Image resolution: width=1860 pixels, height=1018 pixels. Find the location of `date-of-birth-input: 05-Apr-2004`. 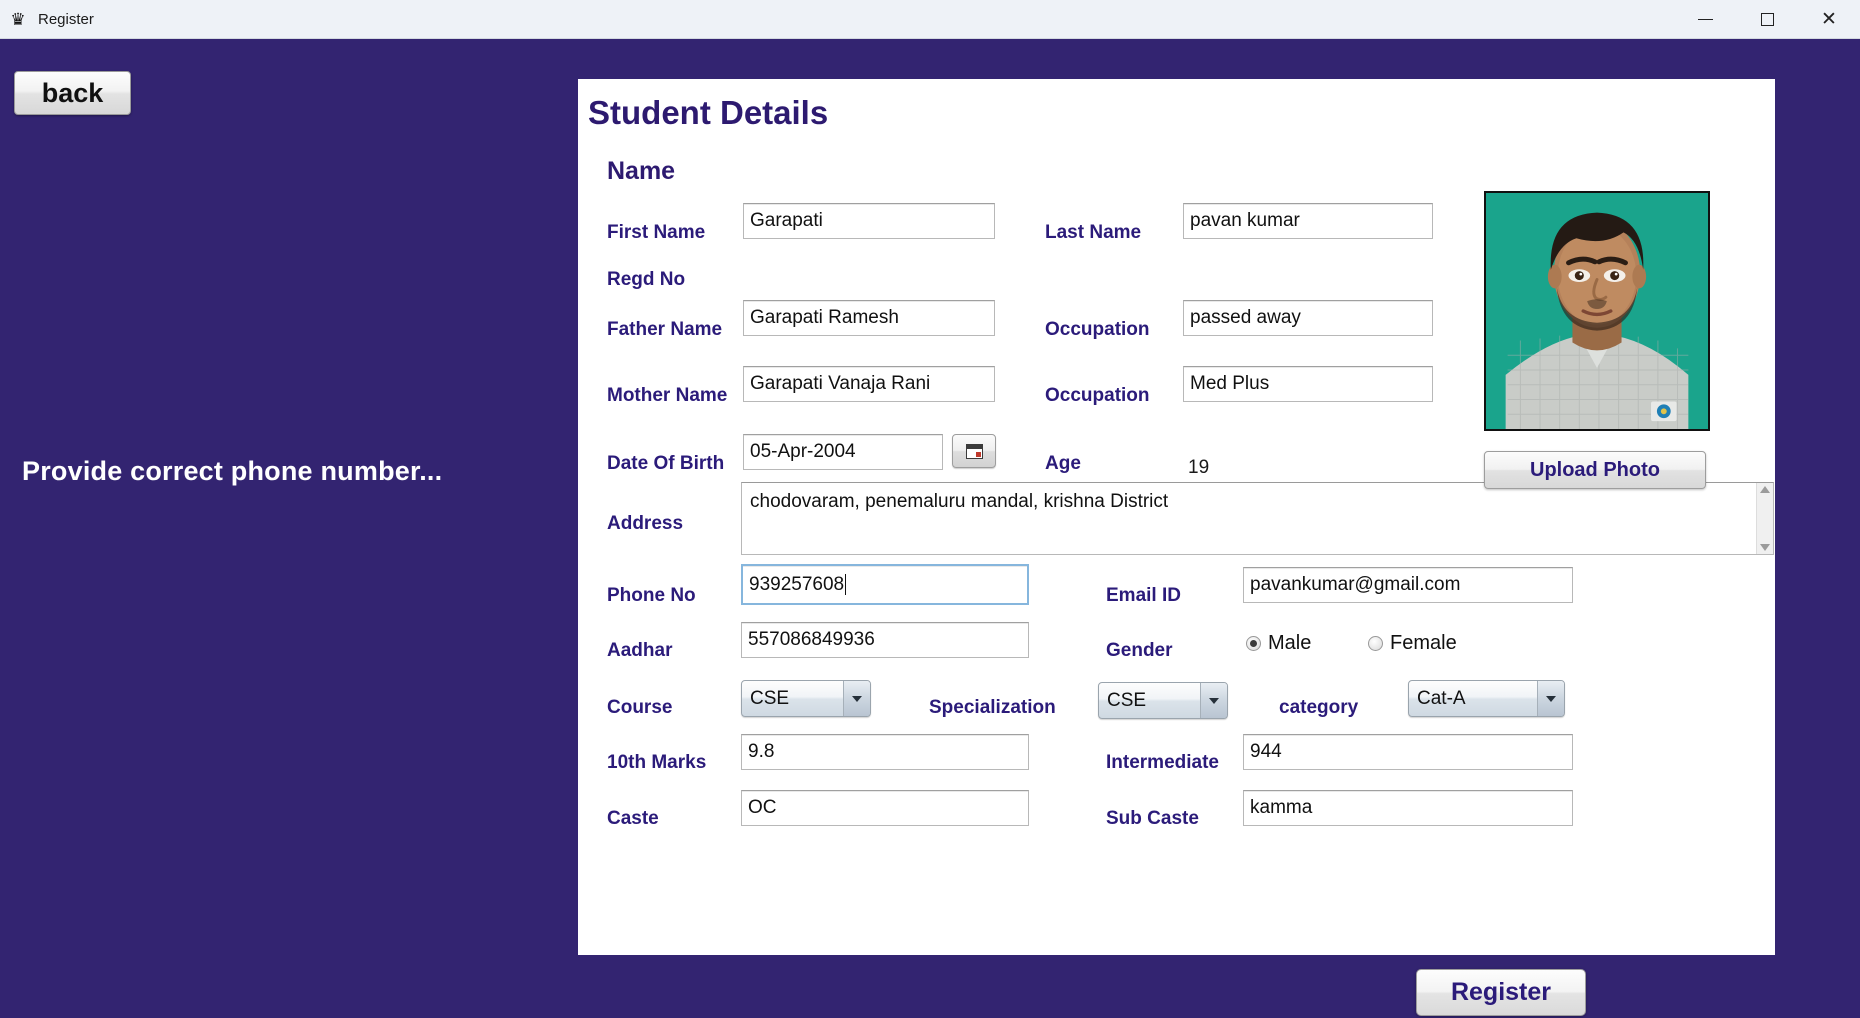

date-of-birth-input: 05-Apr-2004 is located at coordinates (843, 452).